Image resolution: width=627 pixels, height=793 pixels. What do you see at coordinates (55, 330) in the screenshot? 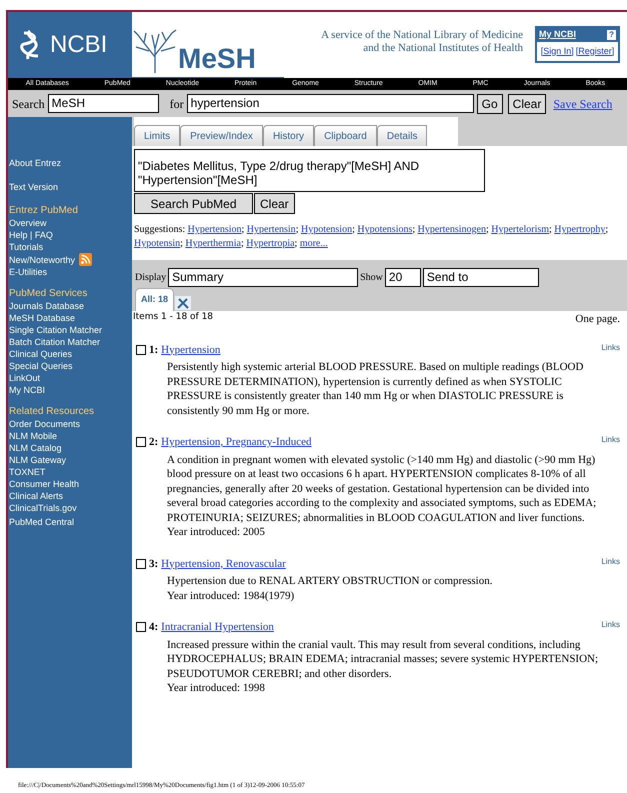
I see `sidebar-link: Single Citation Matcher` at bounding box center [55, 330].